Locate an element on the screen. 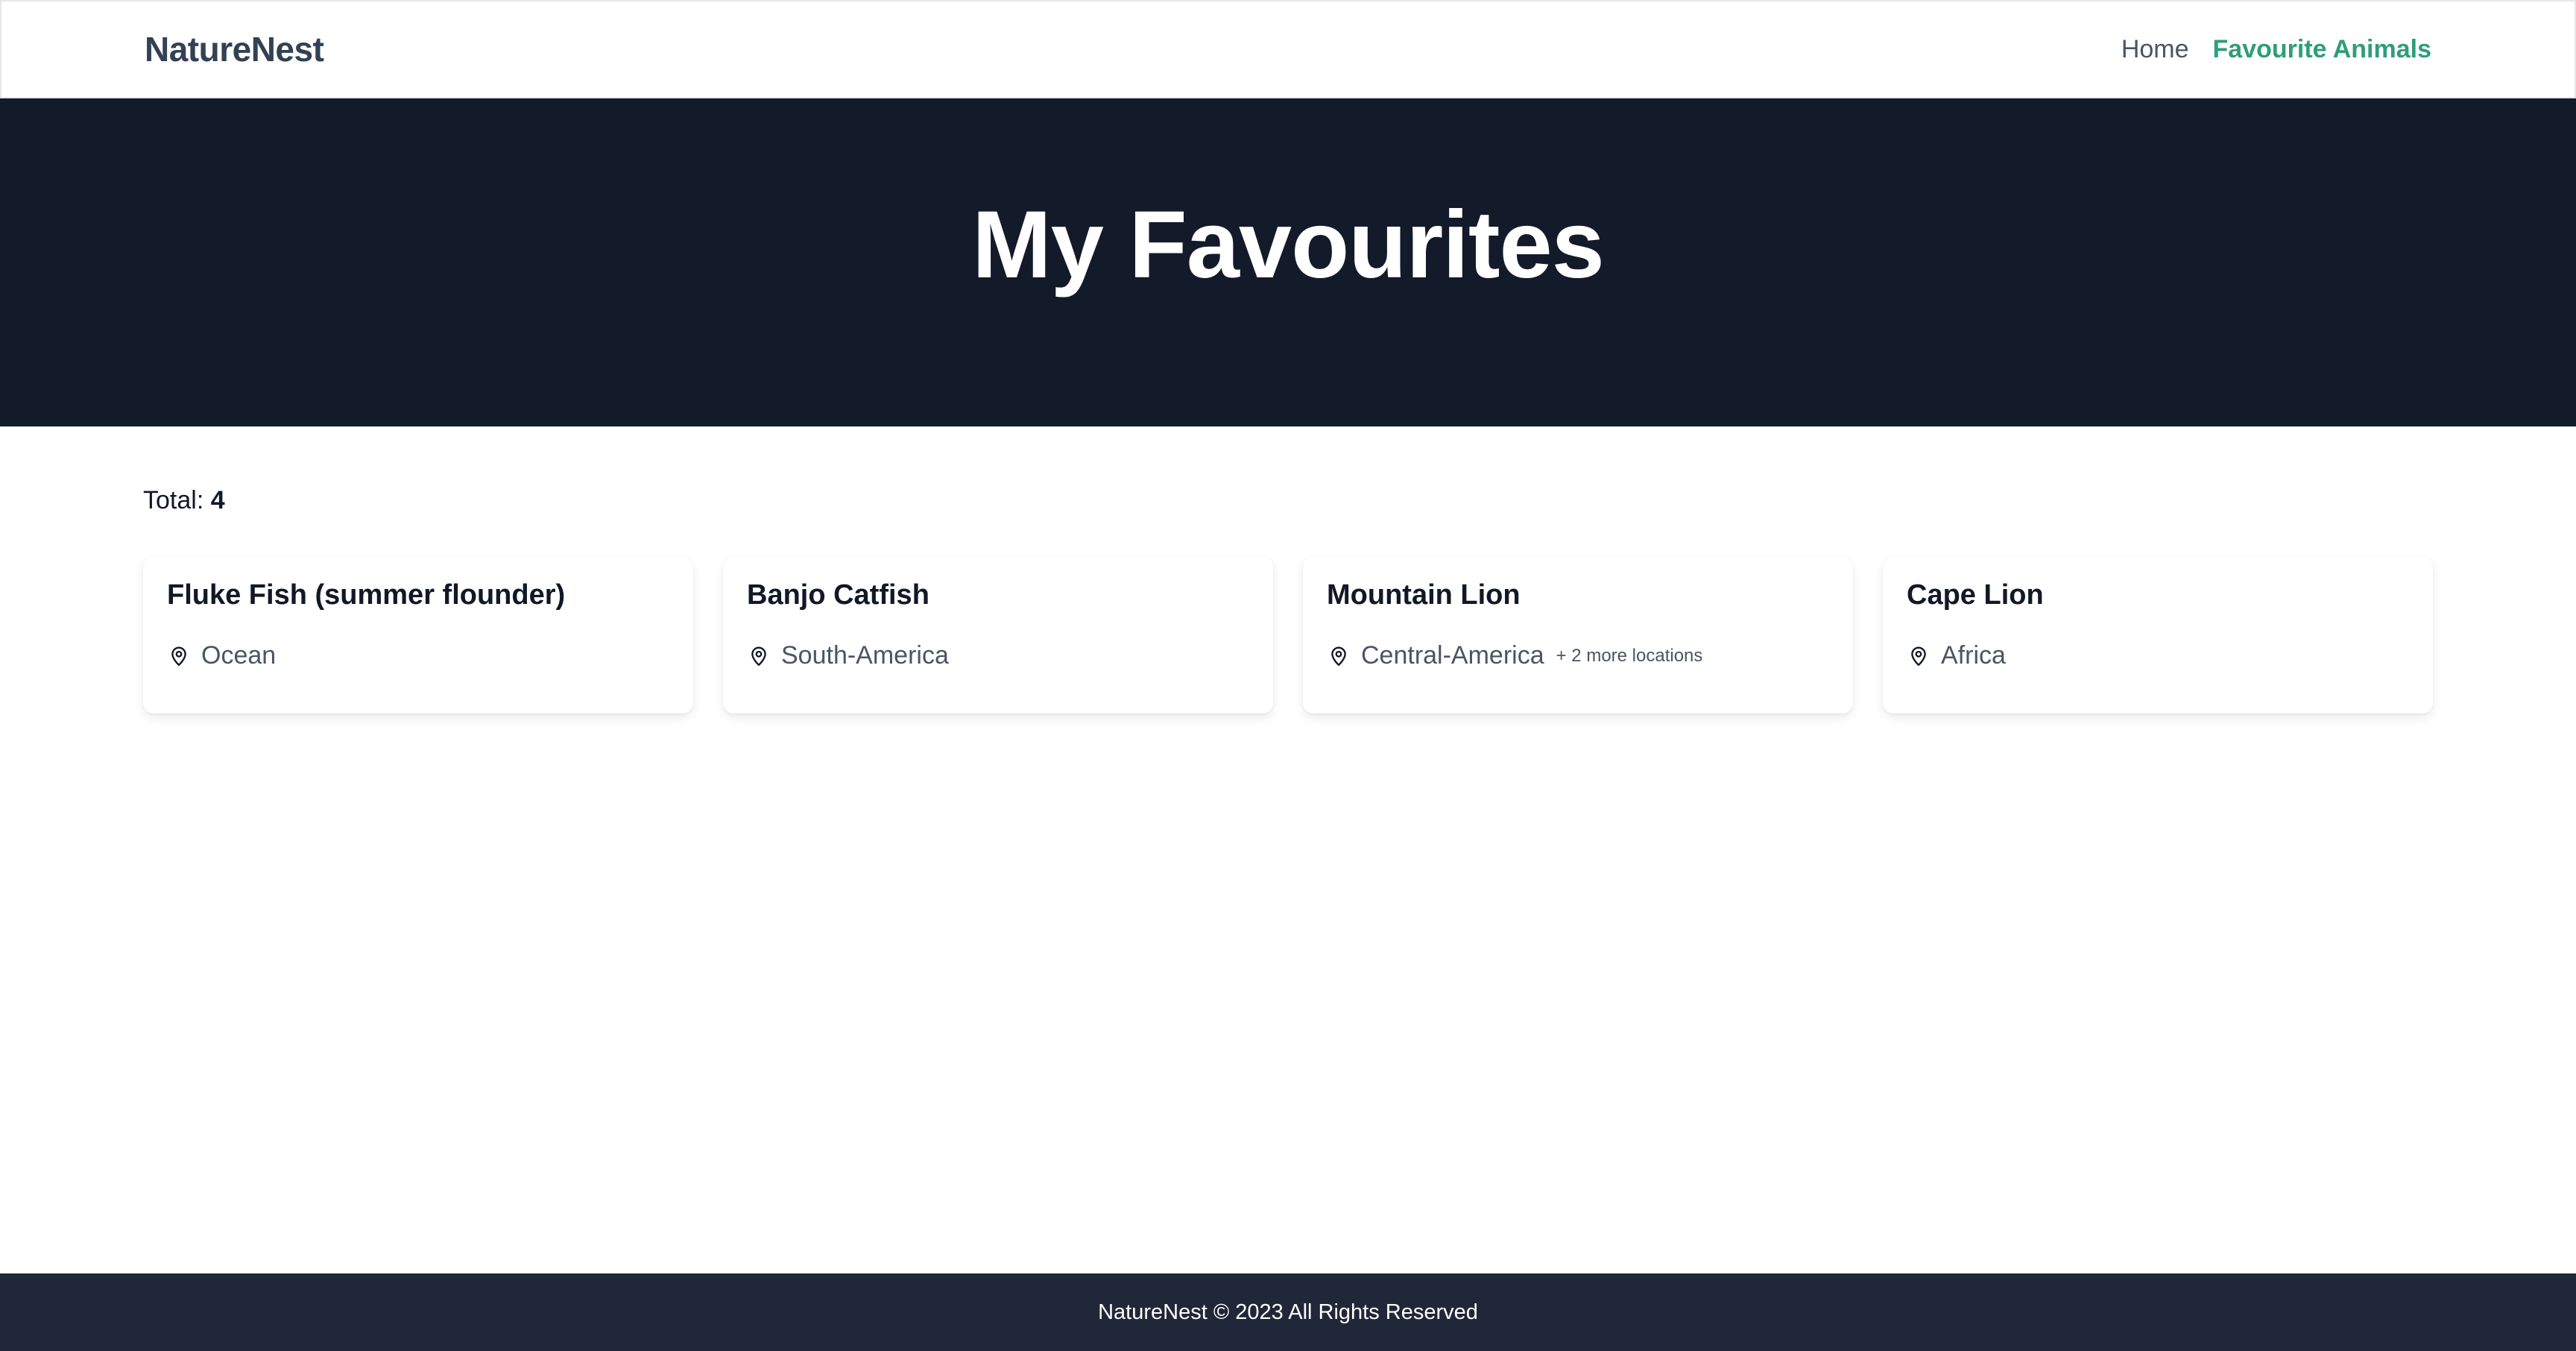  brand-logo-link: NatureNest is located at coordinates (234, 49).